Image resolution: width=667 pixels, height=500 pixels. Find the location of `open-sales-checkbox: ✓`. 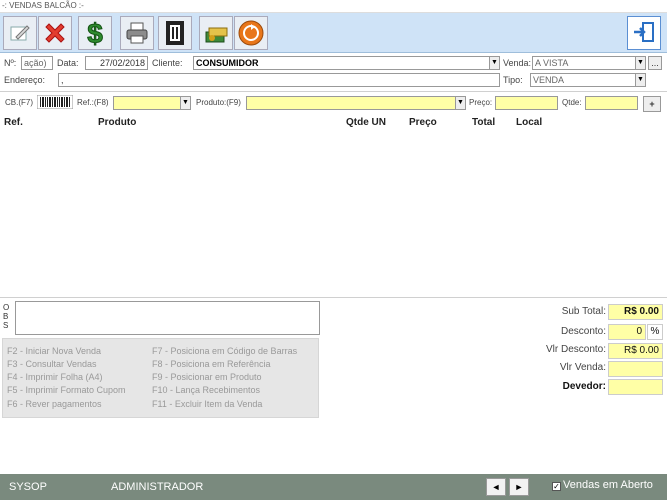

open-sales-checkbox: ✓ is located at coordinates (556, 486).